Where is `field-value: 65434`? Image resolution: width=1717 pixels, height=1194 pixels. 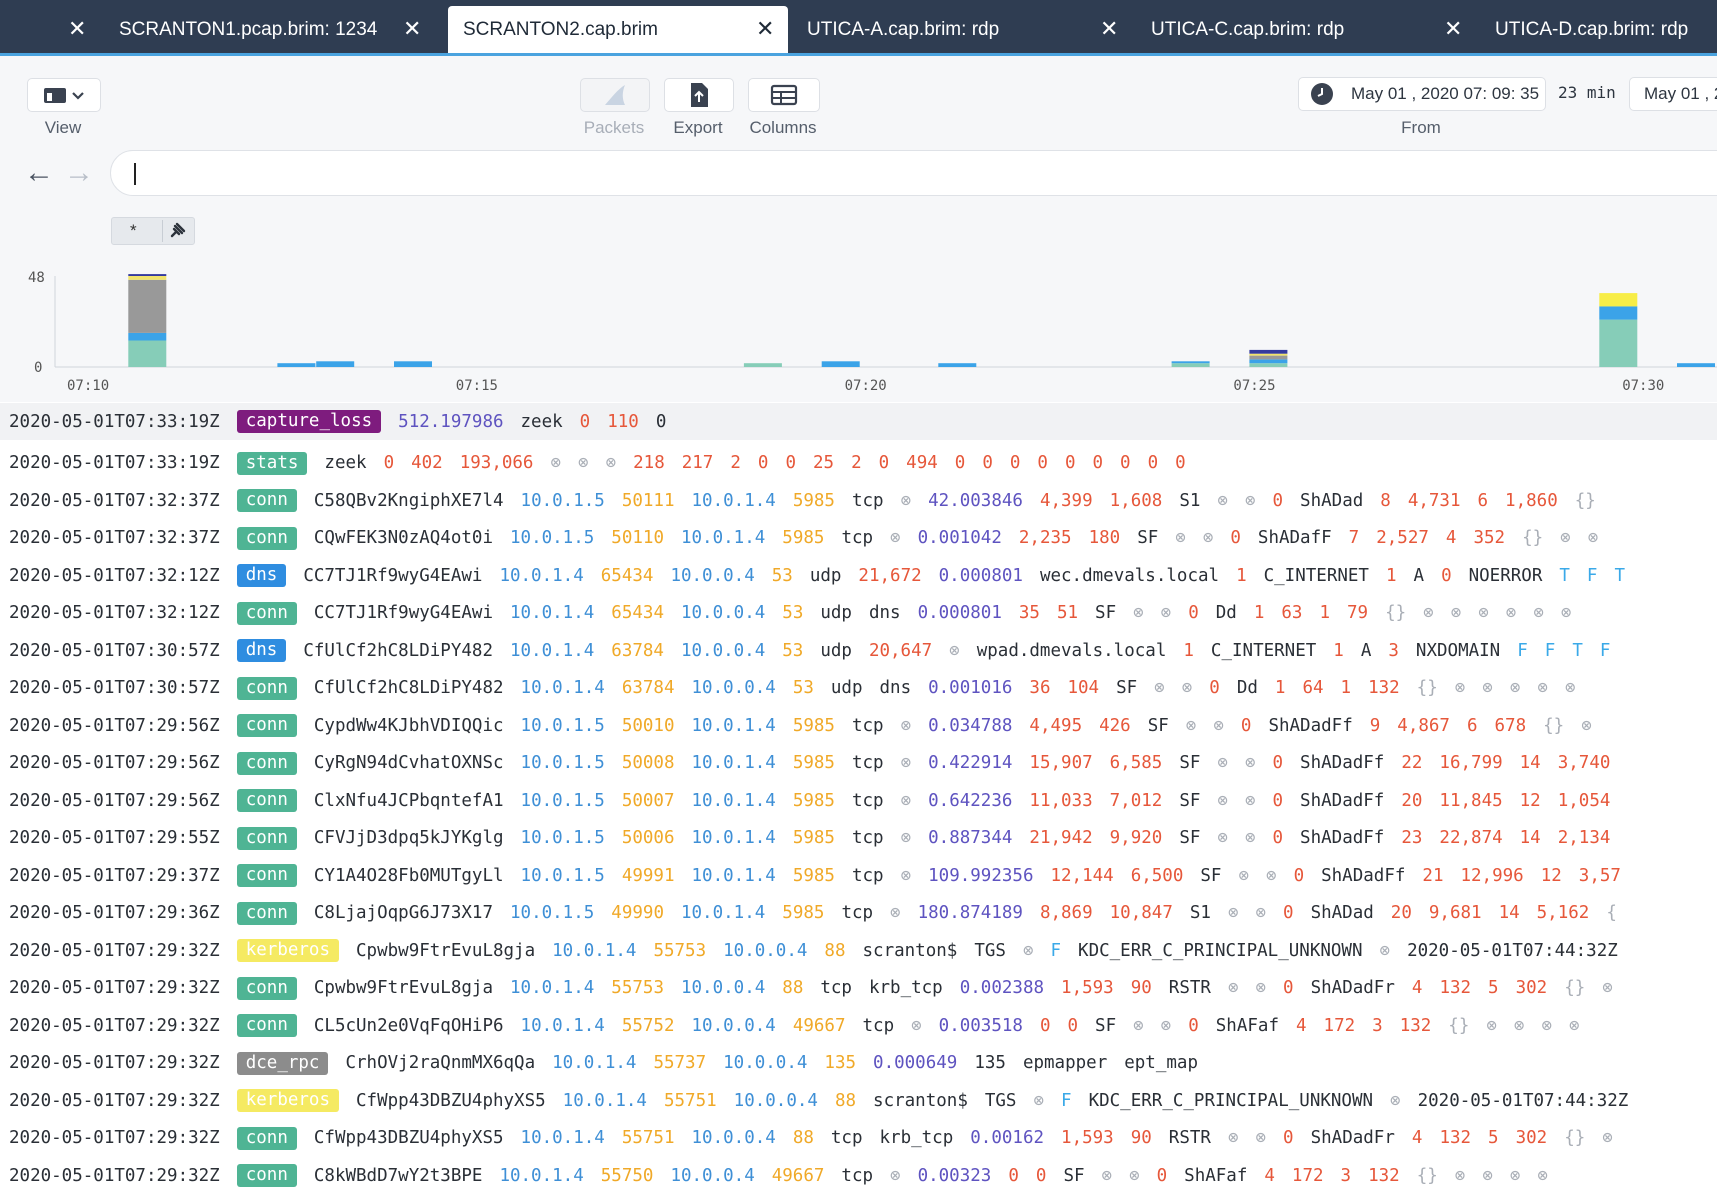
field-value: 65434 is located at coordinates (637, 613).